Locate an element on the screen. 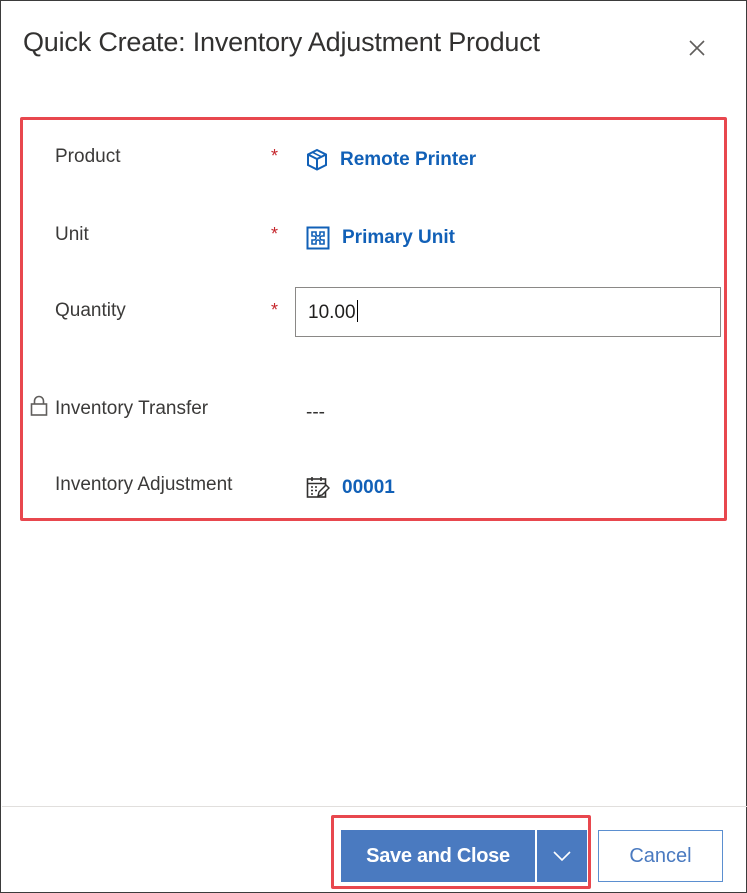 The width and height of the screenshot is (747, 893). product-required-mark: * is located at coordinates (275, 156).